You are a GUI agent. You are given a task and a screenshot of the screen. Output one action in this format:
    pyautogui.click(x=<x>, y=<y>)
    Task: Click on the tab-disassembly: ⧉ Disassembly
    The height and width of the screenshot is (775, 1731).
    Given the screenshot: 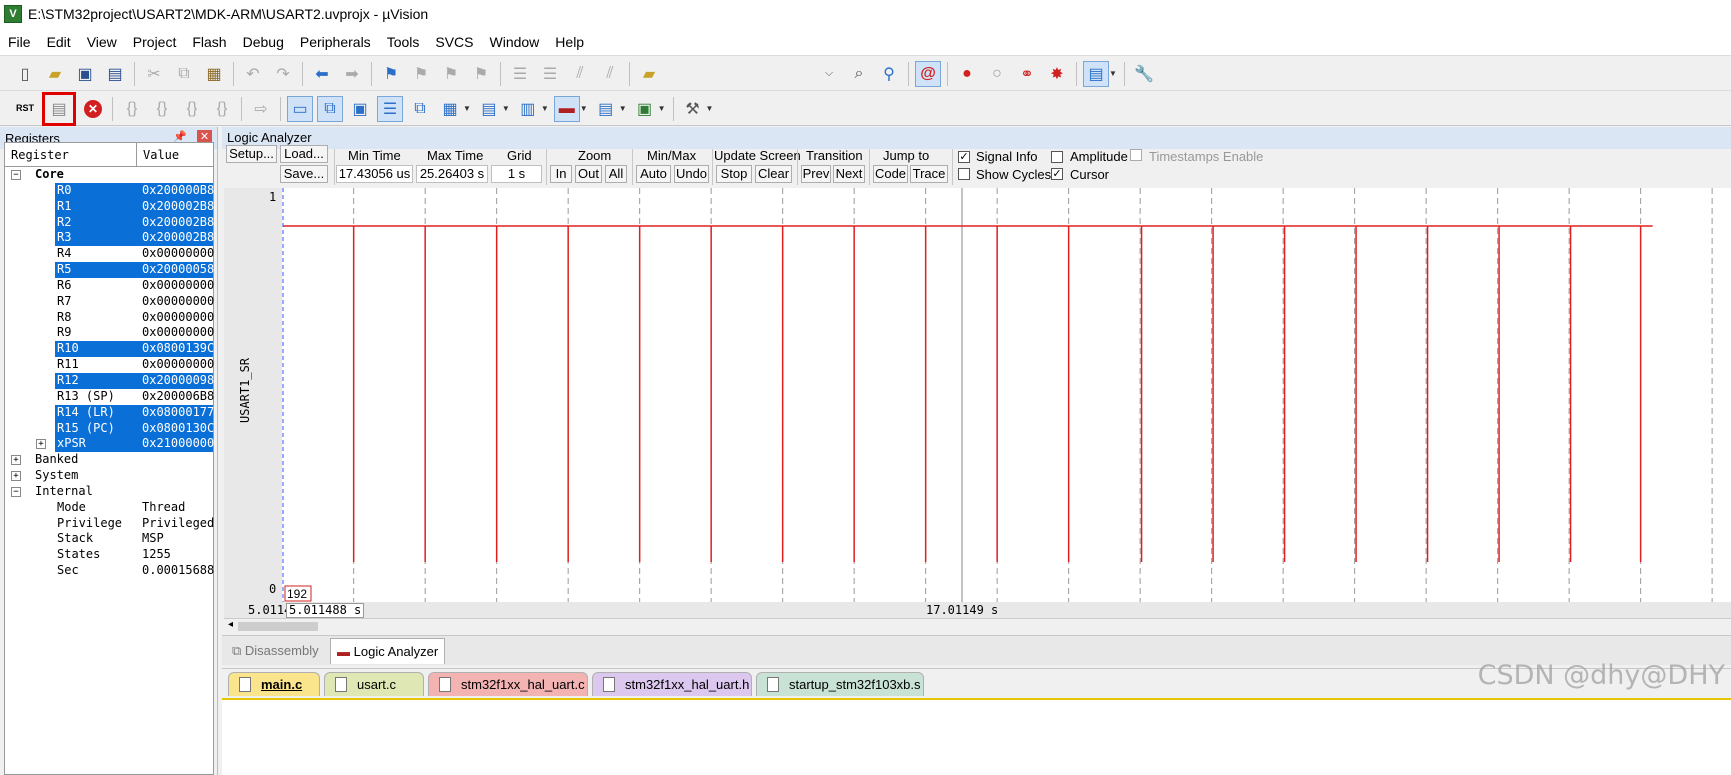 What is the action you would take?
    pyautogui.click(x=275, y=651)
    